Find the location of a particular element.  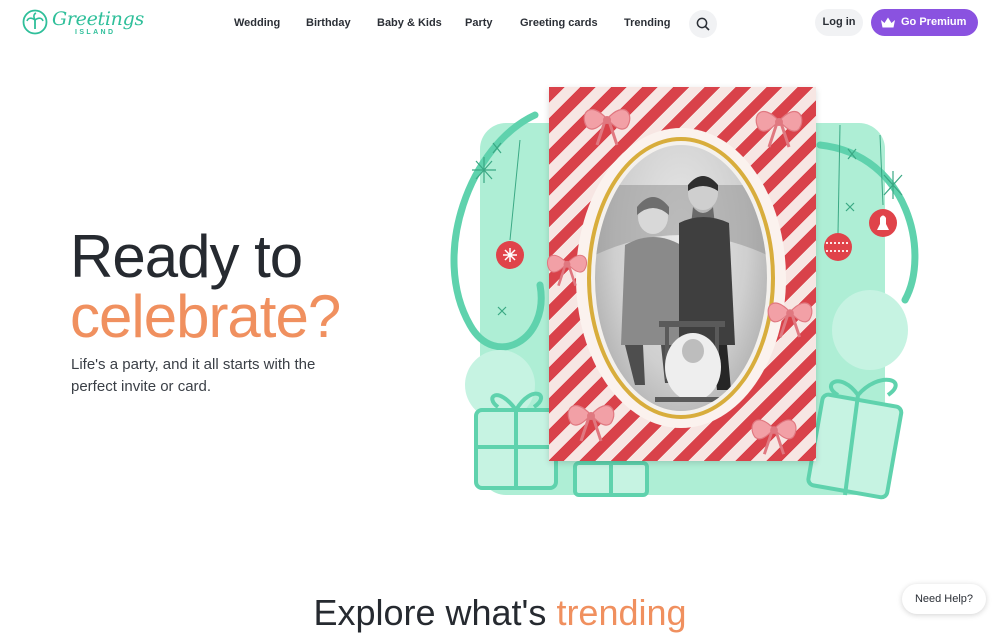

brand-name: Greetings is located at coordinates (98, 19).